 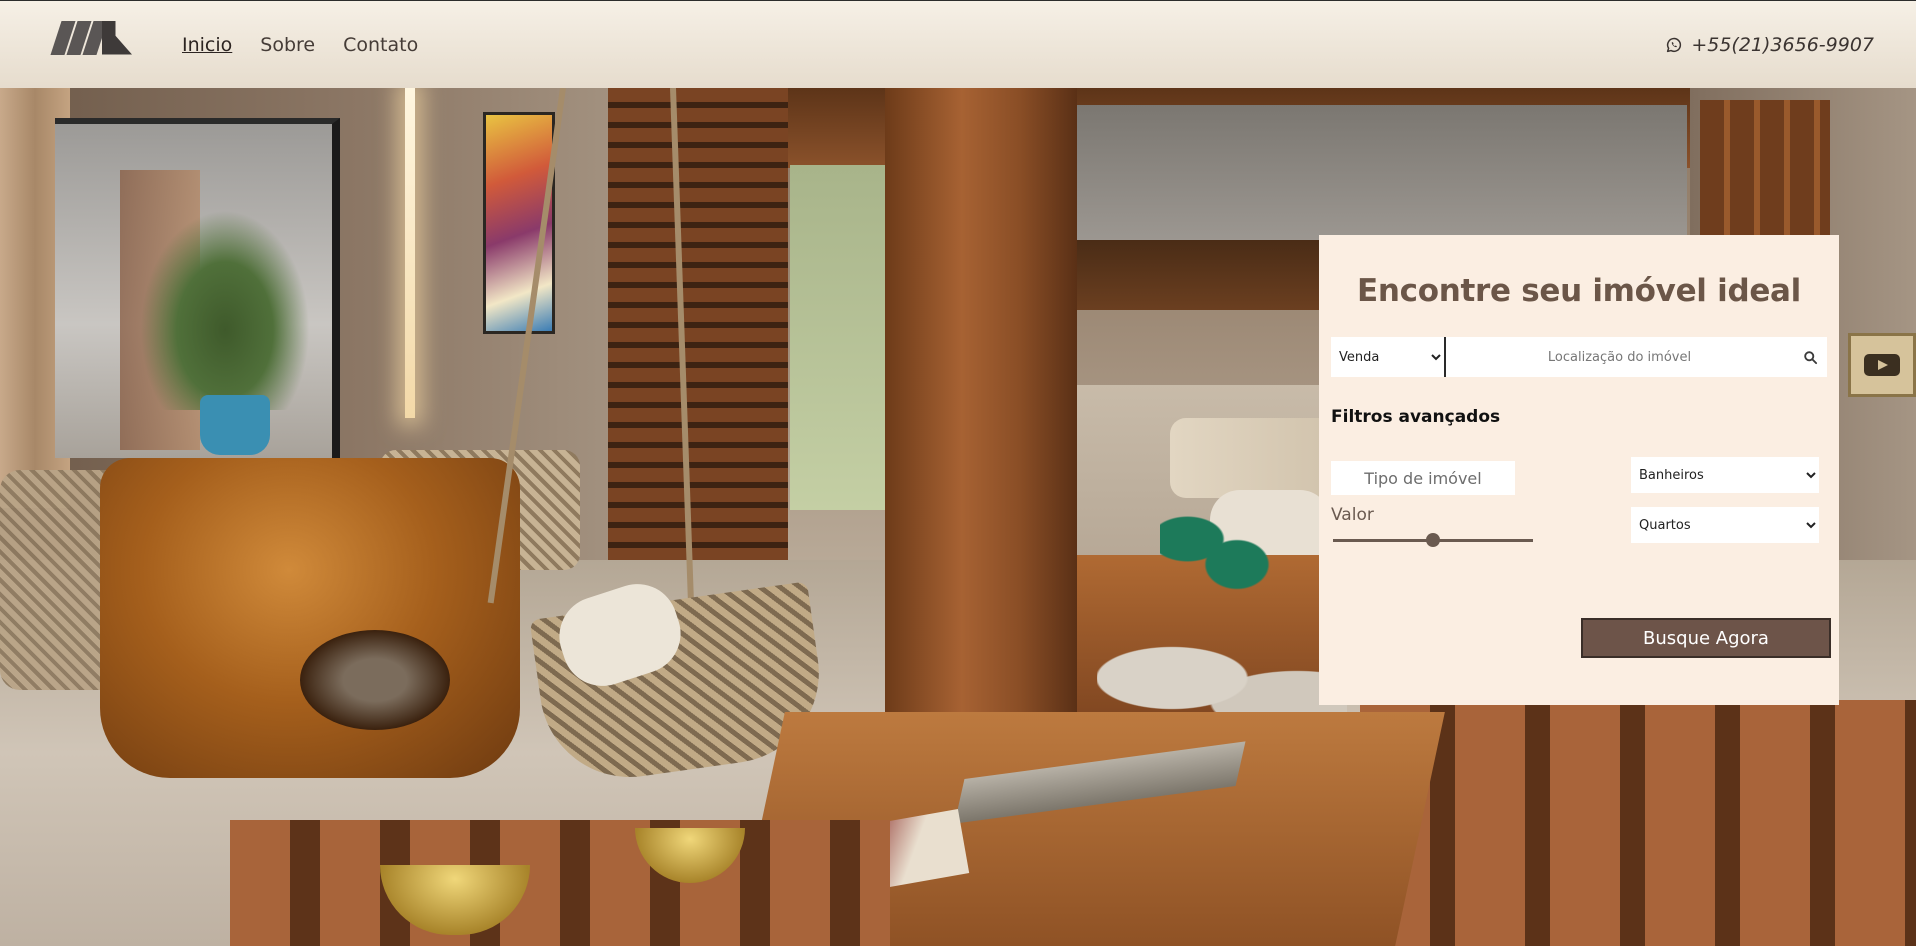 I want to click on bathrooms-select: Banheiros, so click(x=1725, y=475).